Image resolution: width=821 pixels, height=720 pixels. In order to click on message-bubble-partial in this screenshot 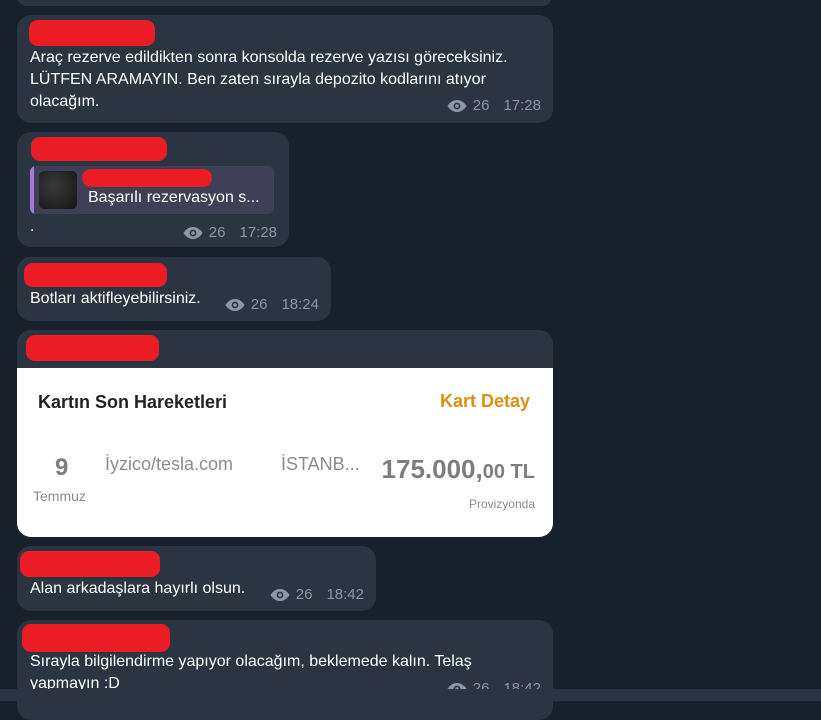, I will do `click(284, 3)`.